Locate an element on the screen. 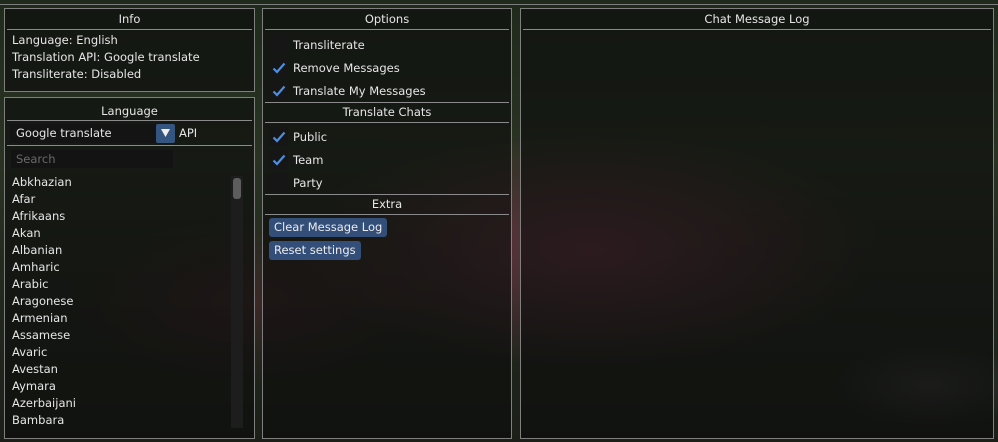  party-option: Party is located at coordinates (387, 182).